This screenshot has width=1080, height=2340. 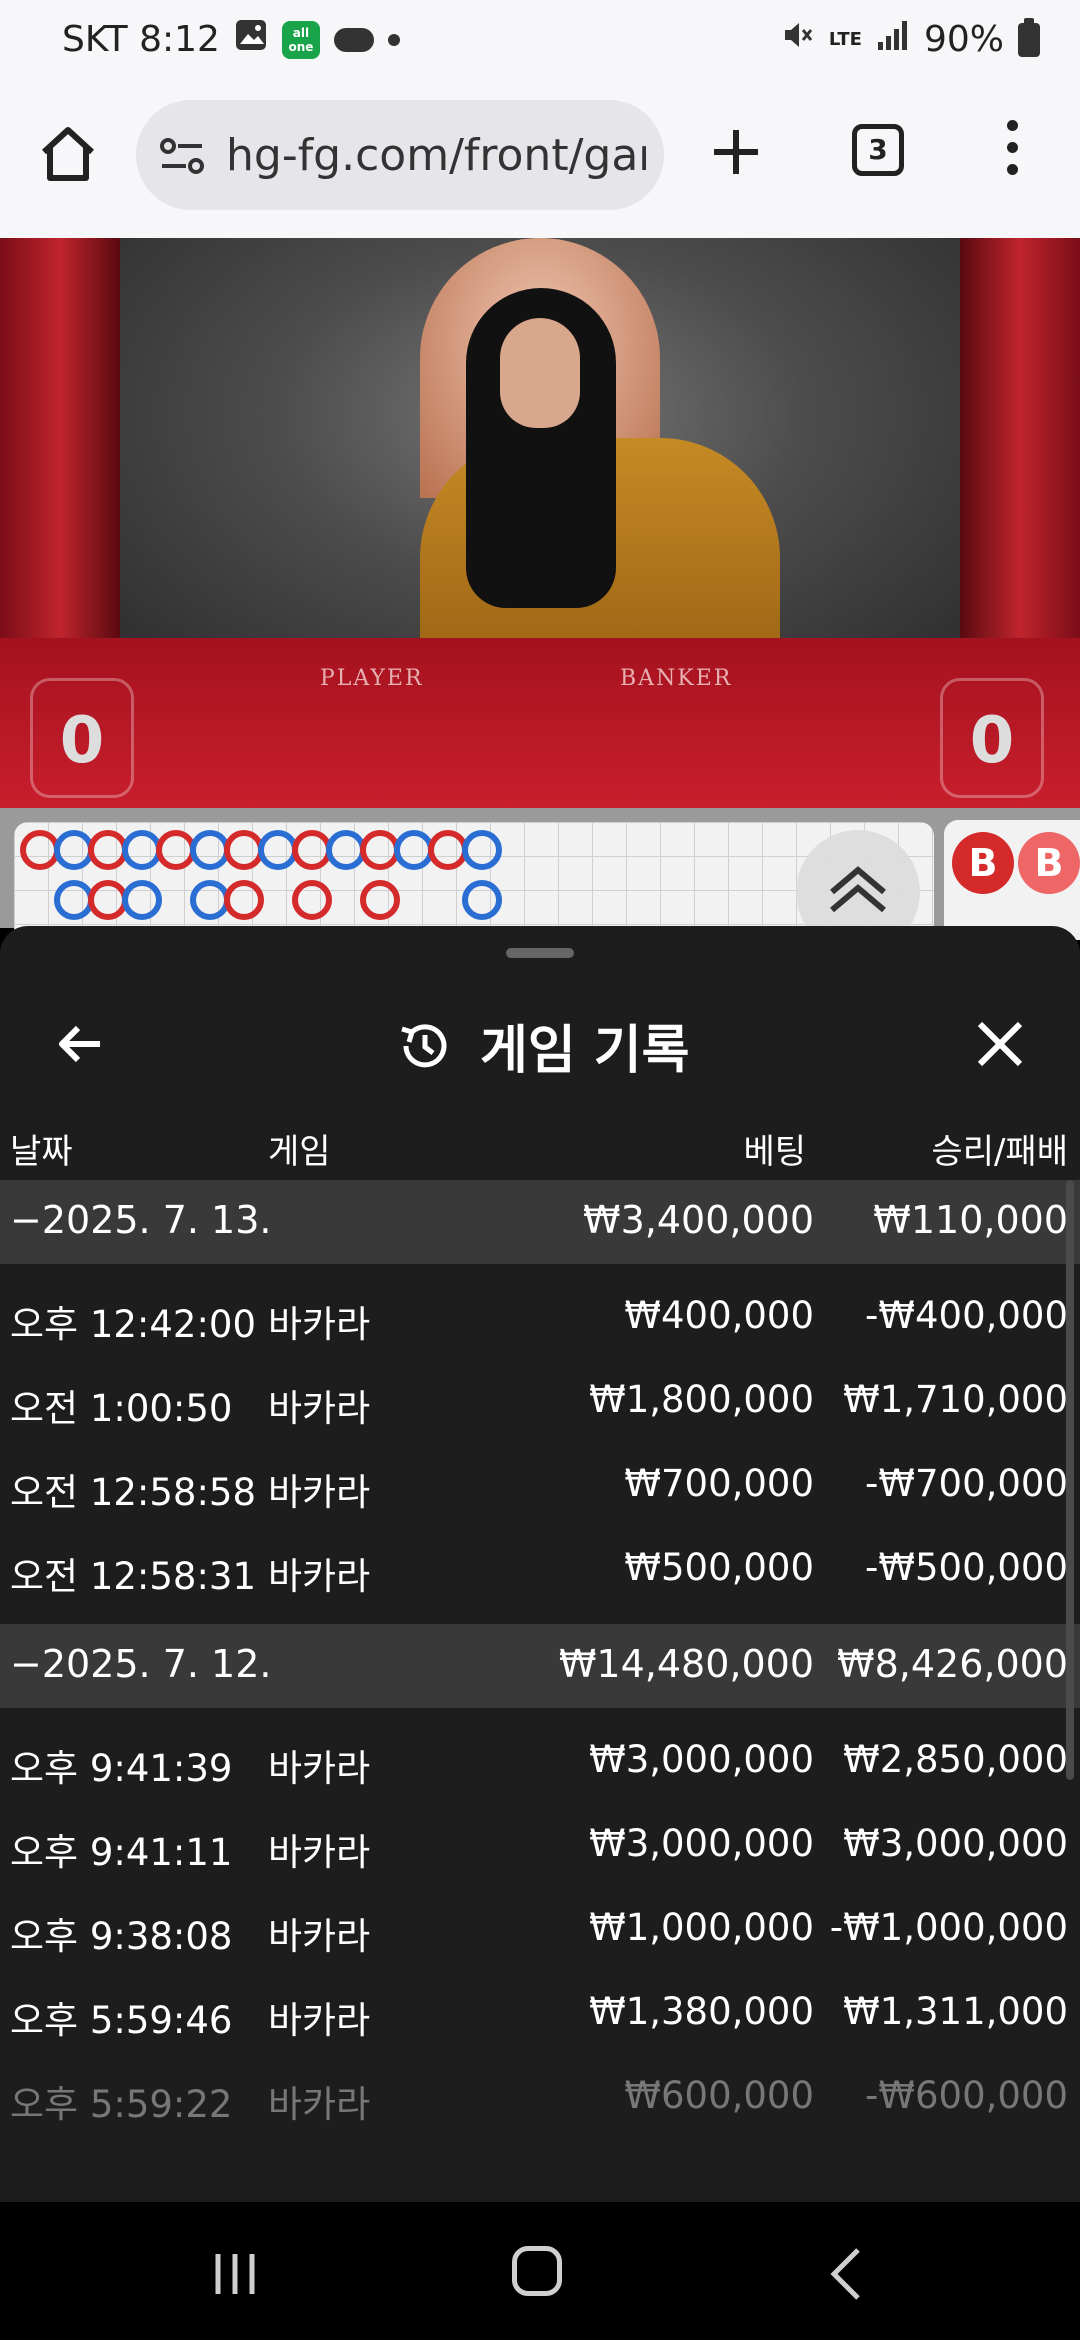 I want to click on drag-handle, so click(x=540, y=953).